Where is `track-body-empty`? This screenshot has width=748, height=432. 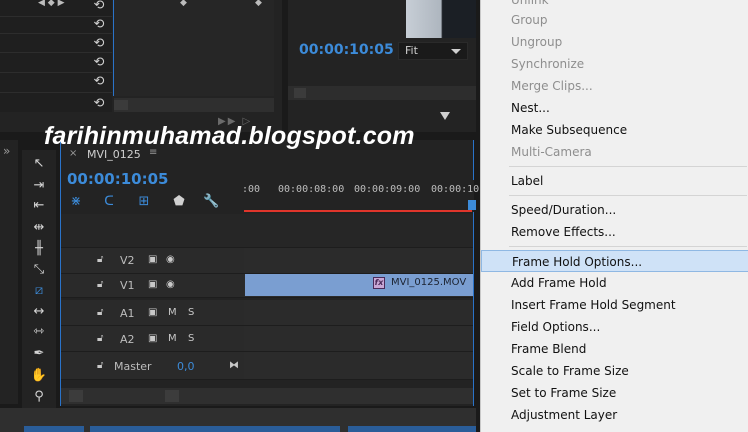 track-body-empty is located at coordinates (358, 231).